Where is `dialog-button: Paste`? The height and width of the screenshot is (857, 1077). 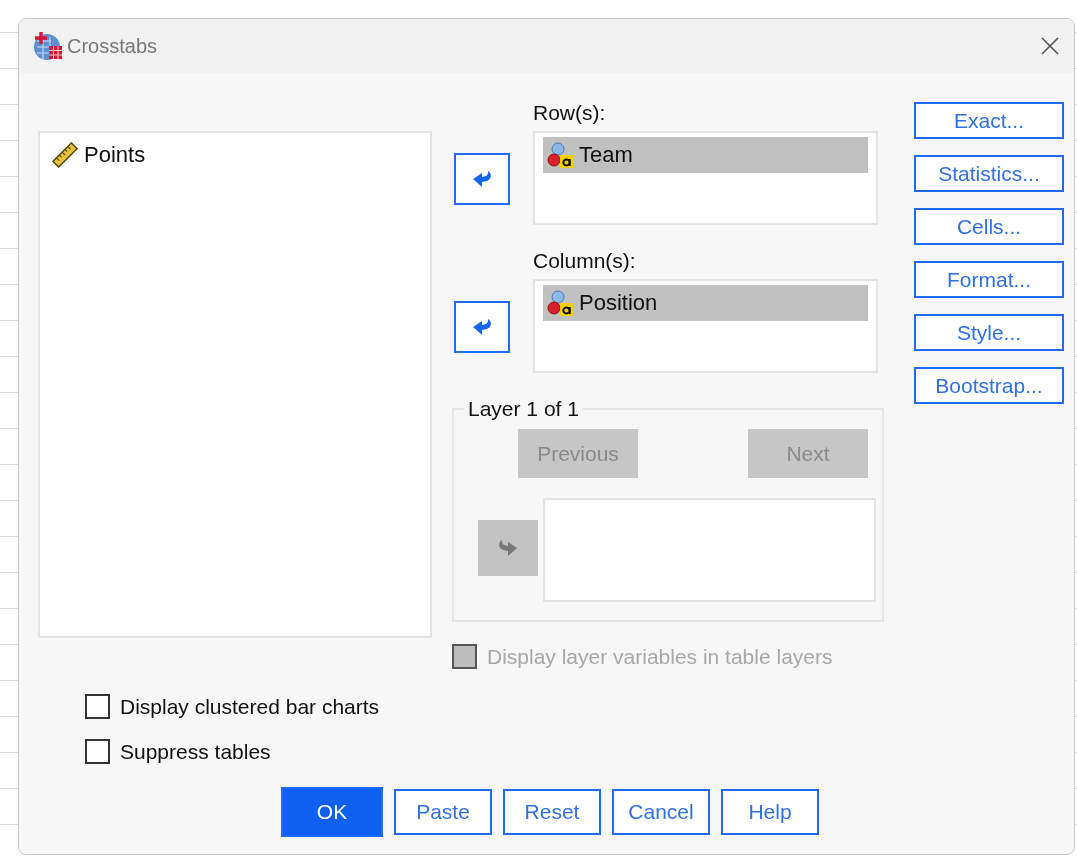 dialog-button: Paste is located at coordinates (443, 812).